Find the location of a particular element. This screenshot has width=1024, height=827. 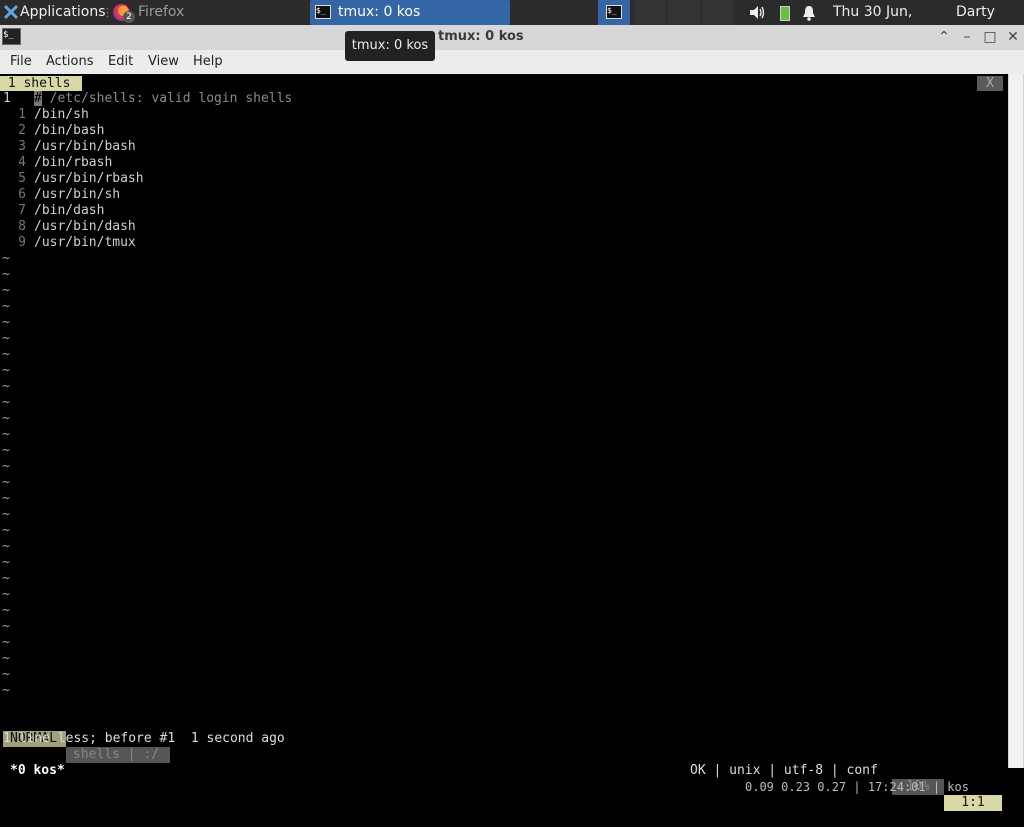

menu-actions: Actions is located at coordinates (70, 61).